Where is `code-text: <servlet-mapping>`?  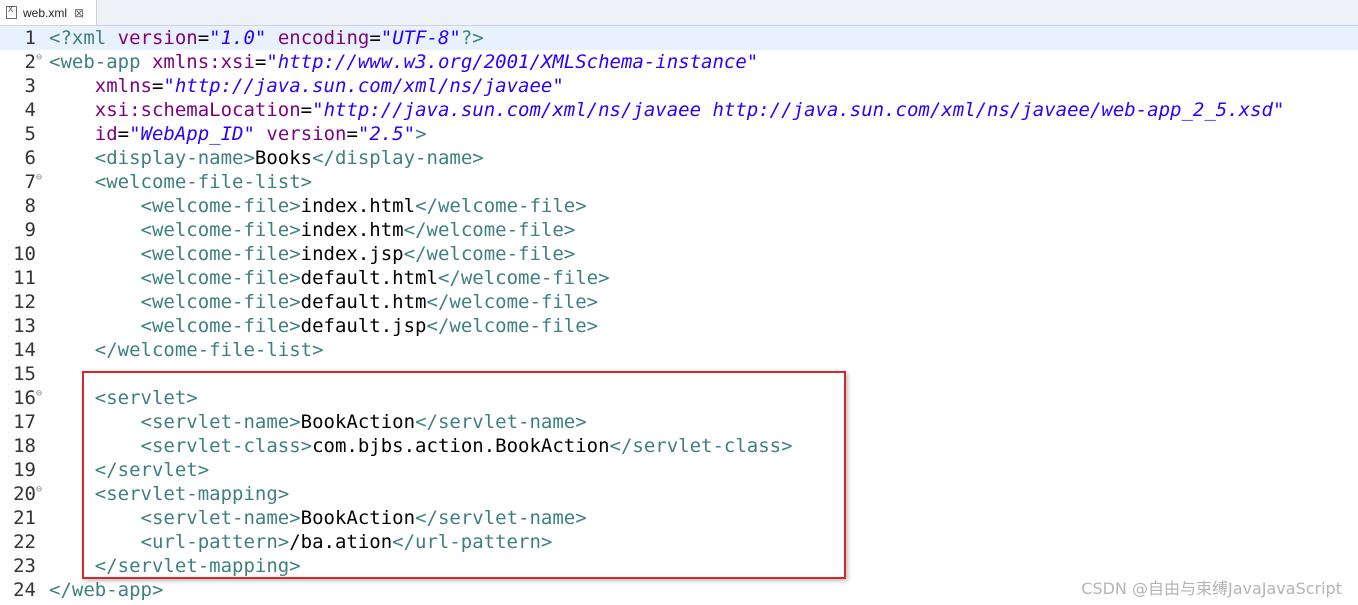
code-text: <servlet-mapping> is located at coordinates (169, 494).